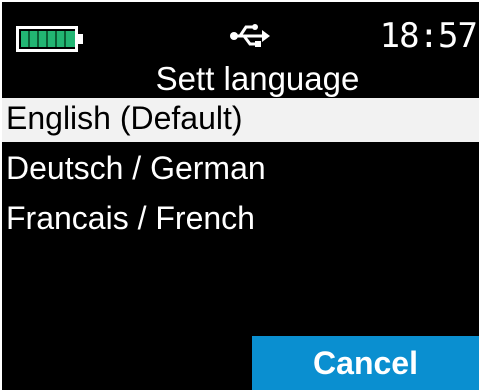  What do you see at coordinates (249, 36) in the screenshot?
I see `usb-icon` at bounding box center [249, 36].